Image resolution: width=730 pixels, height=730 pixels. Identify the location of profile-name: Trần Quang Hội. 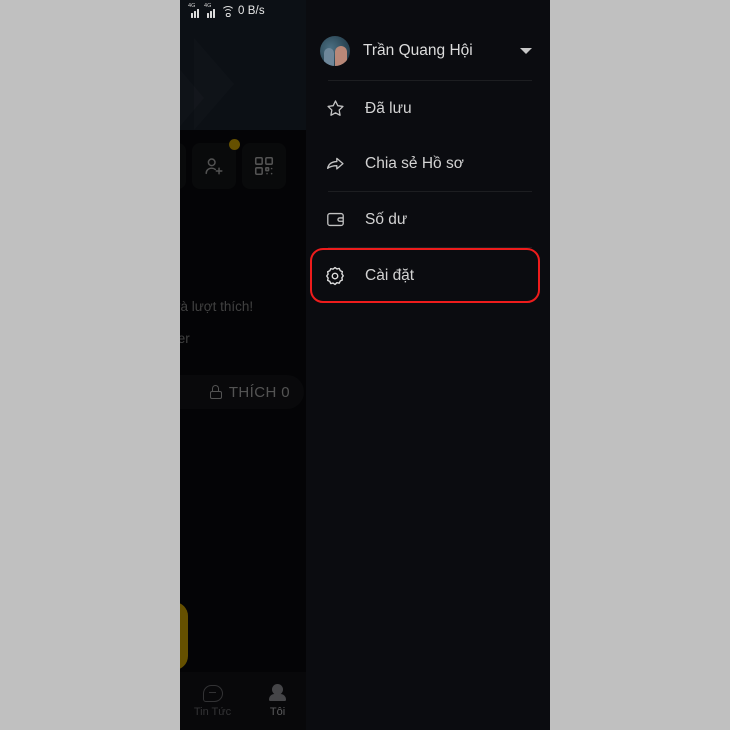
(418, 50).